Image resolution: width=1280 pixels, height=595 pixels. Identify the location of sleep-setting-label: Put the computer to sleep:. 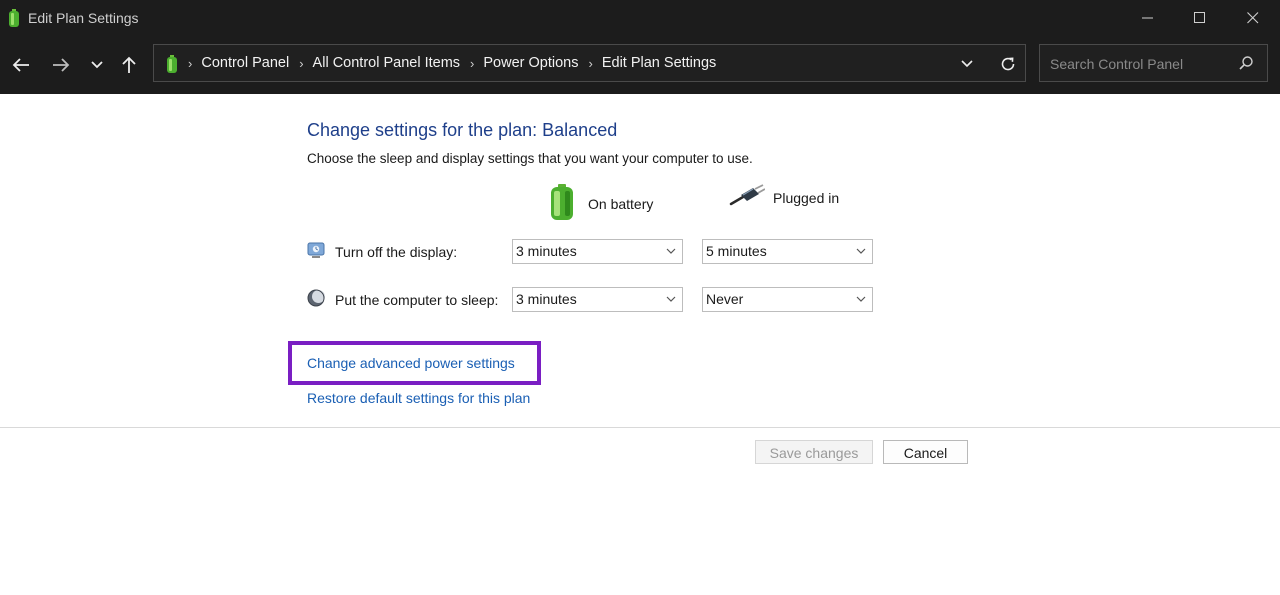
(402, 299).